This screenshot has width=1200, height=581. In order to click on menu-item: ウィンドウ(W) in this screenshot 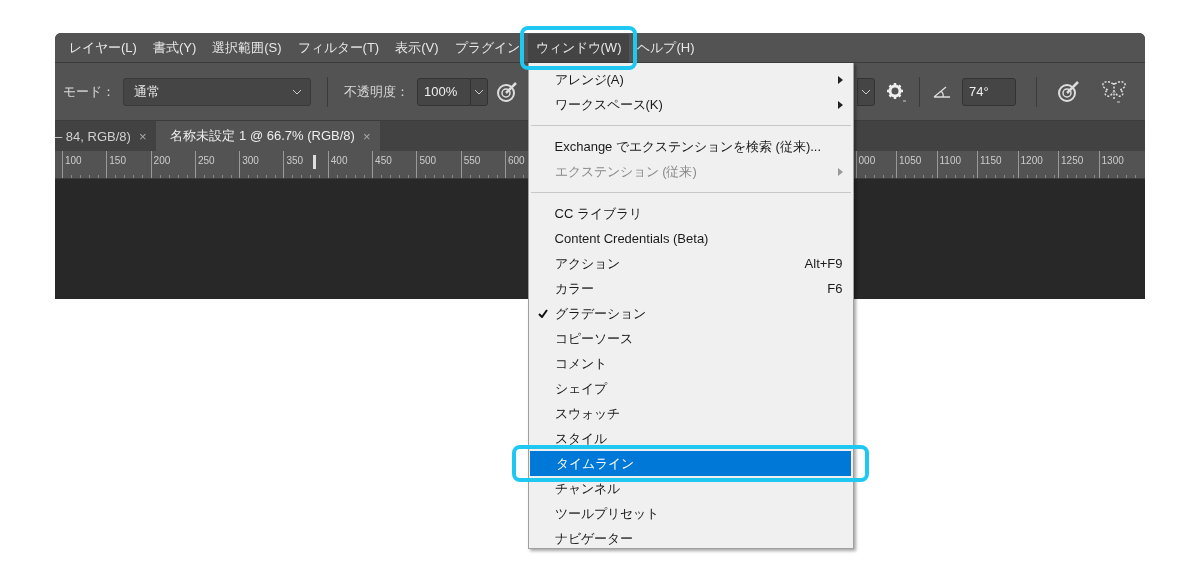, I will do `click(578, 47)`.